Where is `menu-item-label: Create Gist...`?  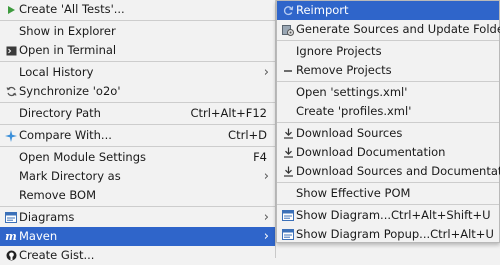 menu-item-label: Create Gist... is located at coordinates (57, 255).